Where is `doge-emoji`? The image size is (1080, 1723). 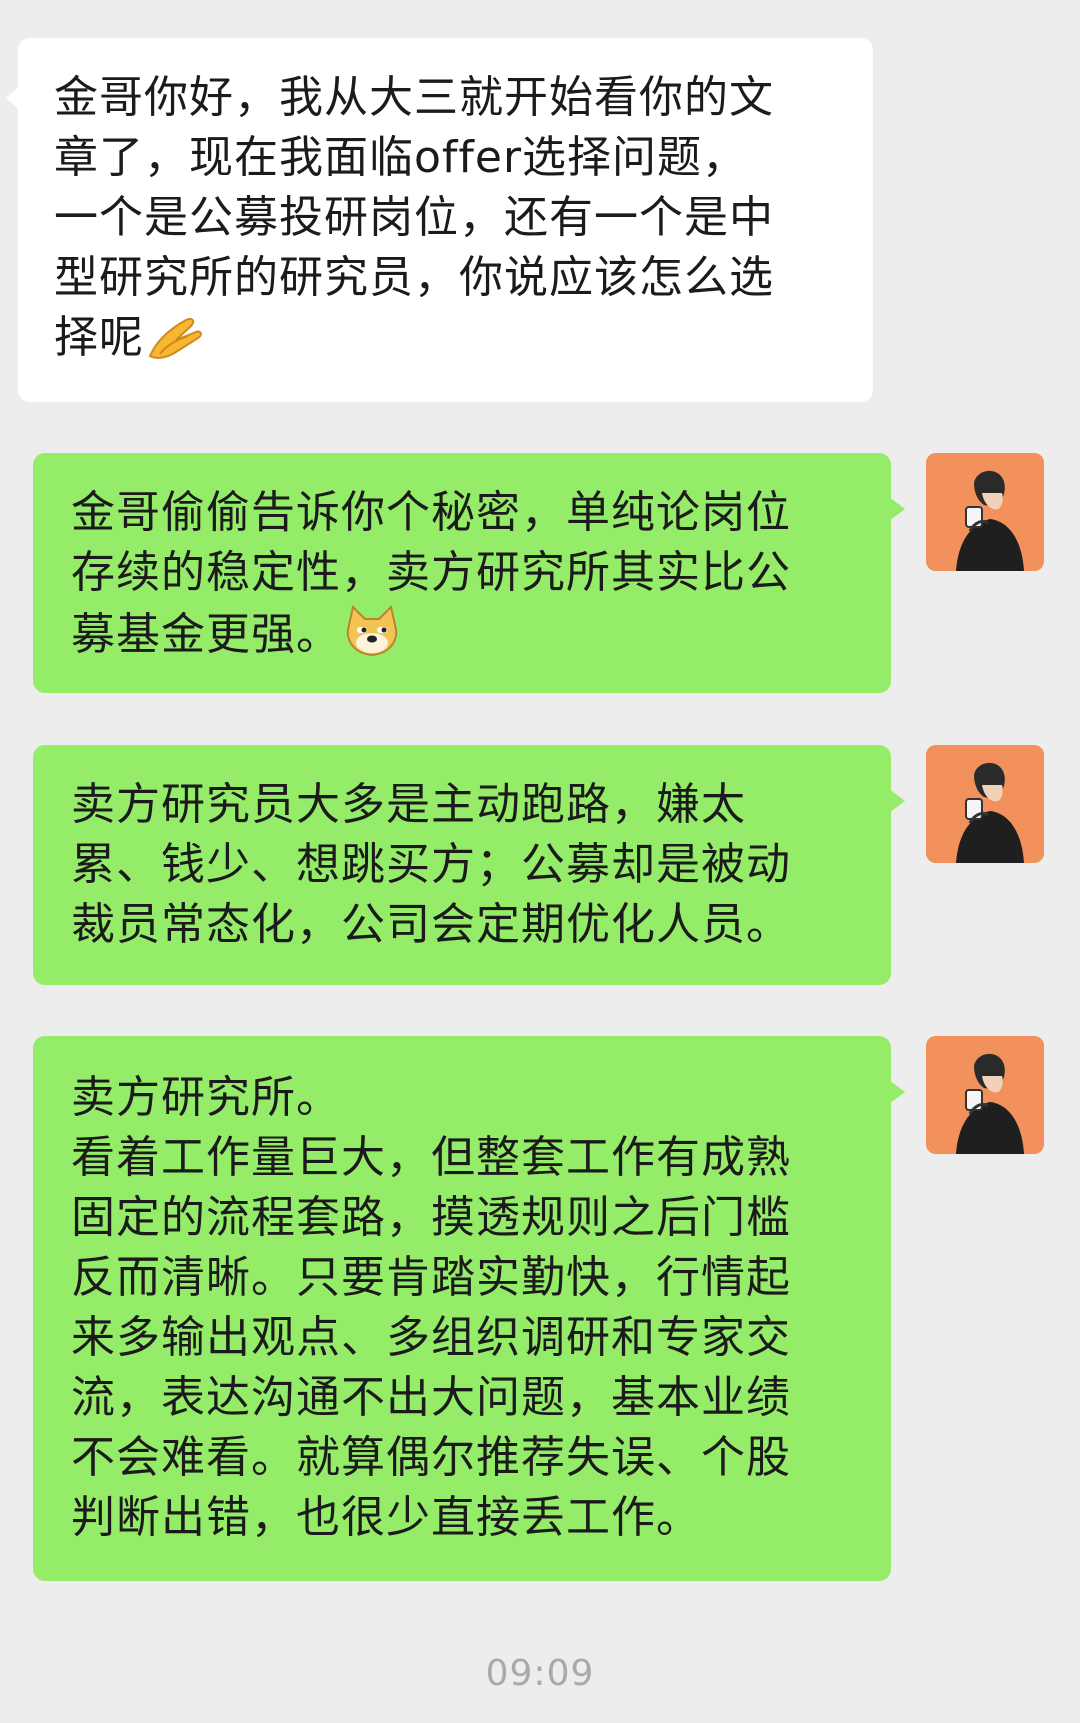
doge-emoji is located at coordinates (372, 639).